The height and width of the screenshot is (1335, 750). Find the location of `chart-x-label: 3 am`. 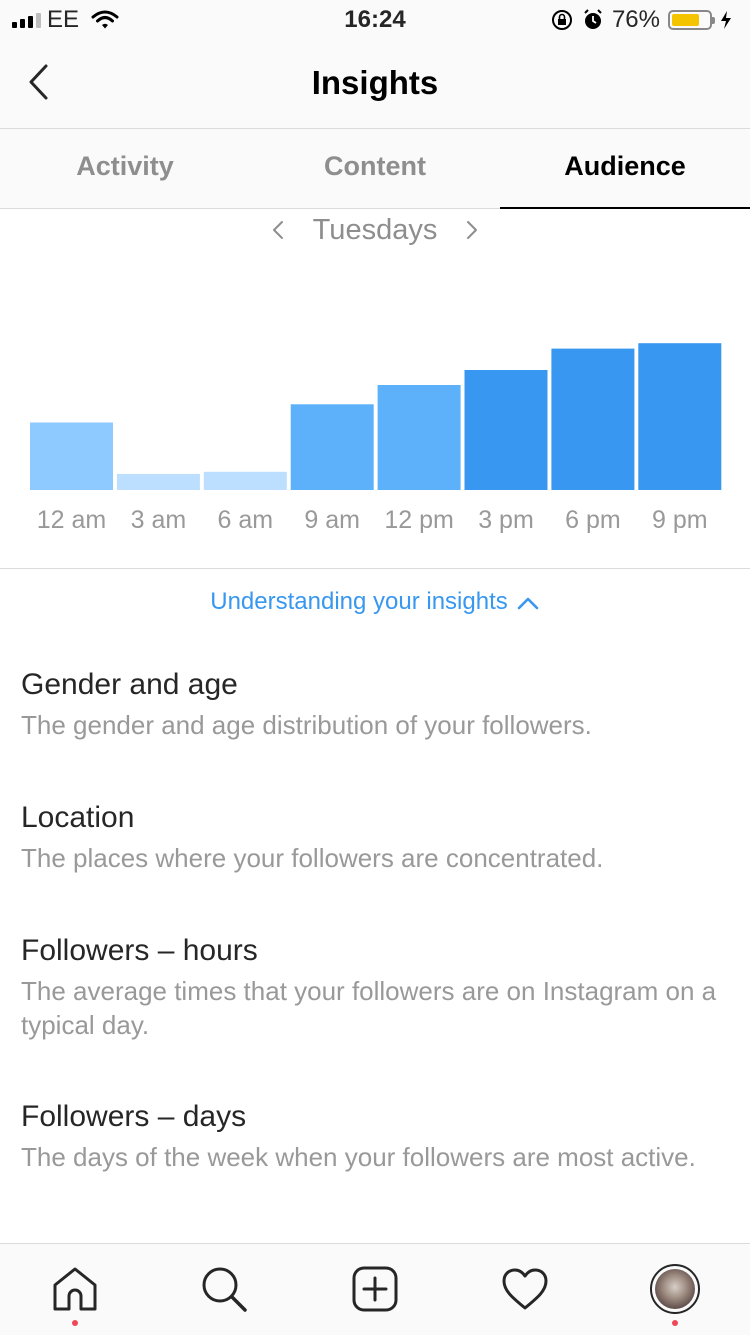

chart-x-label: 3 am is located at coordinates (159, 520).